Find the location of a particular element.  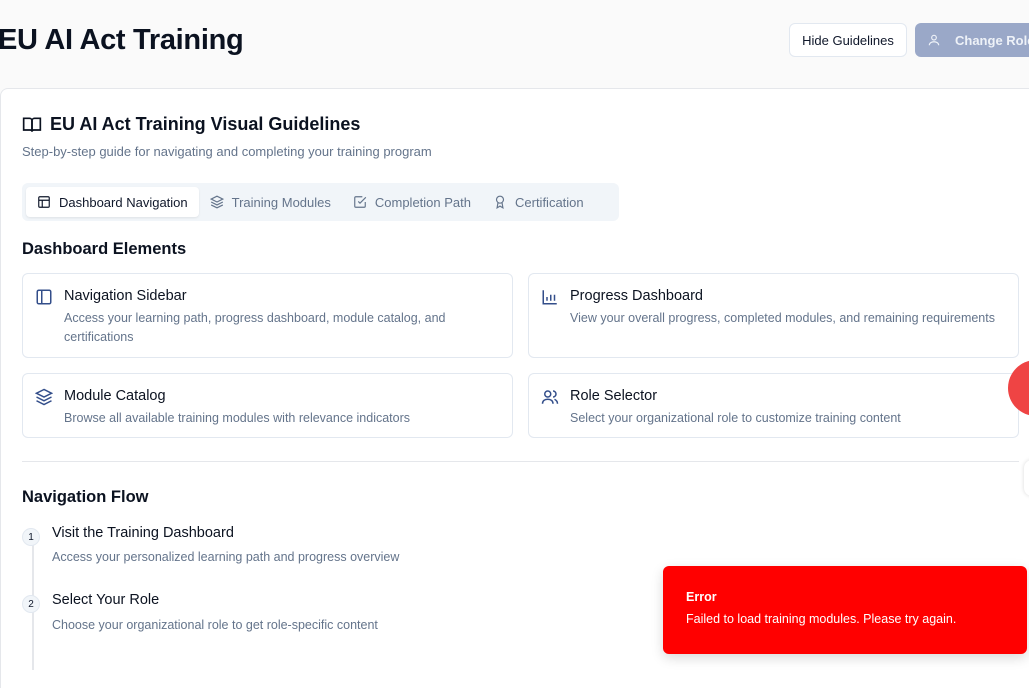

tab-label: Completion Path is located at coordinates (422, 202).